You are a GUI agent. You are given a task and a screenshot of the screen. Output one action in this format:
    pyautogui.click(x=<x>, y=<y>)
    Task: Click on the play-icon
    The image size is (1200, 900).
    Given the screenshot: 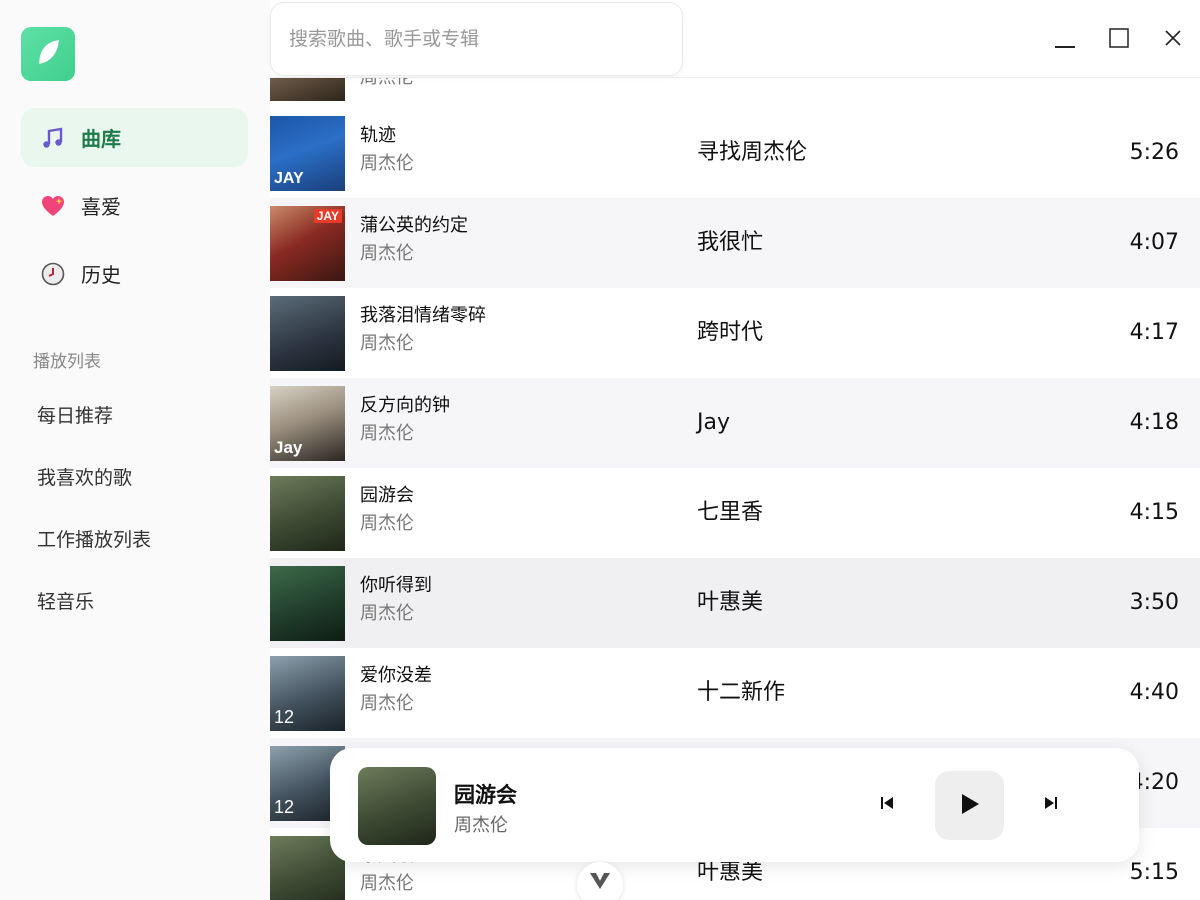 What is the action you would take?
    pyautogui.click(x=970, y=806)
    